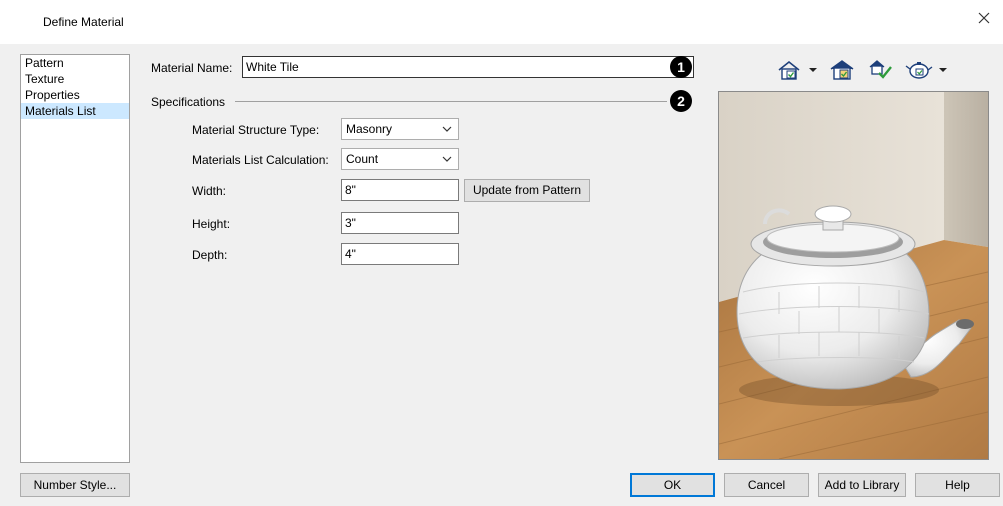  I want to click on category-item-properties: Properties, so click(75, 95).